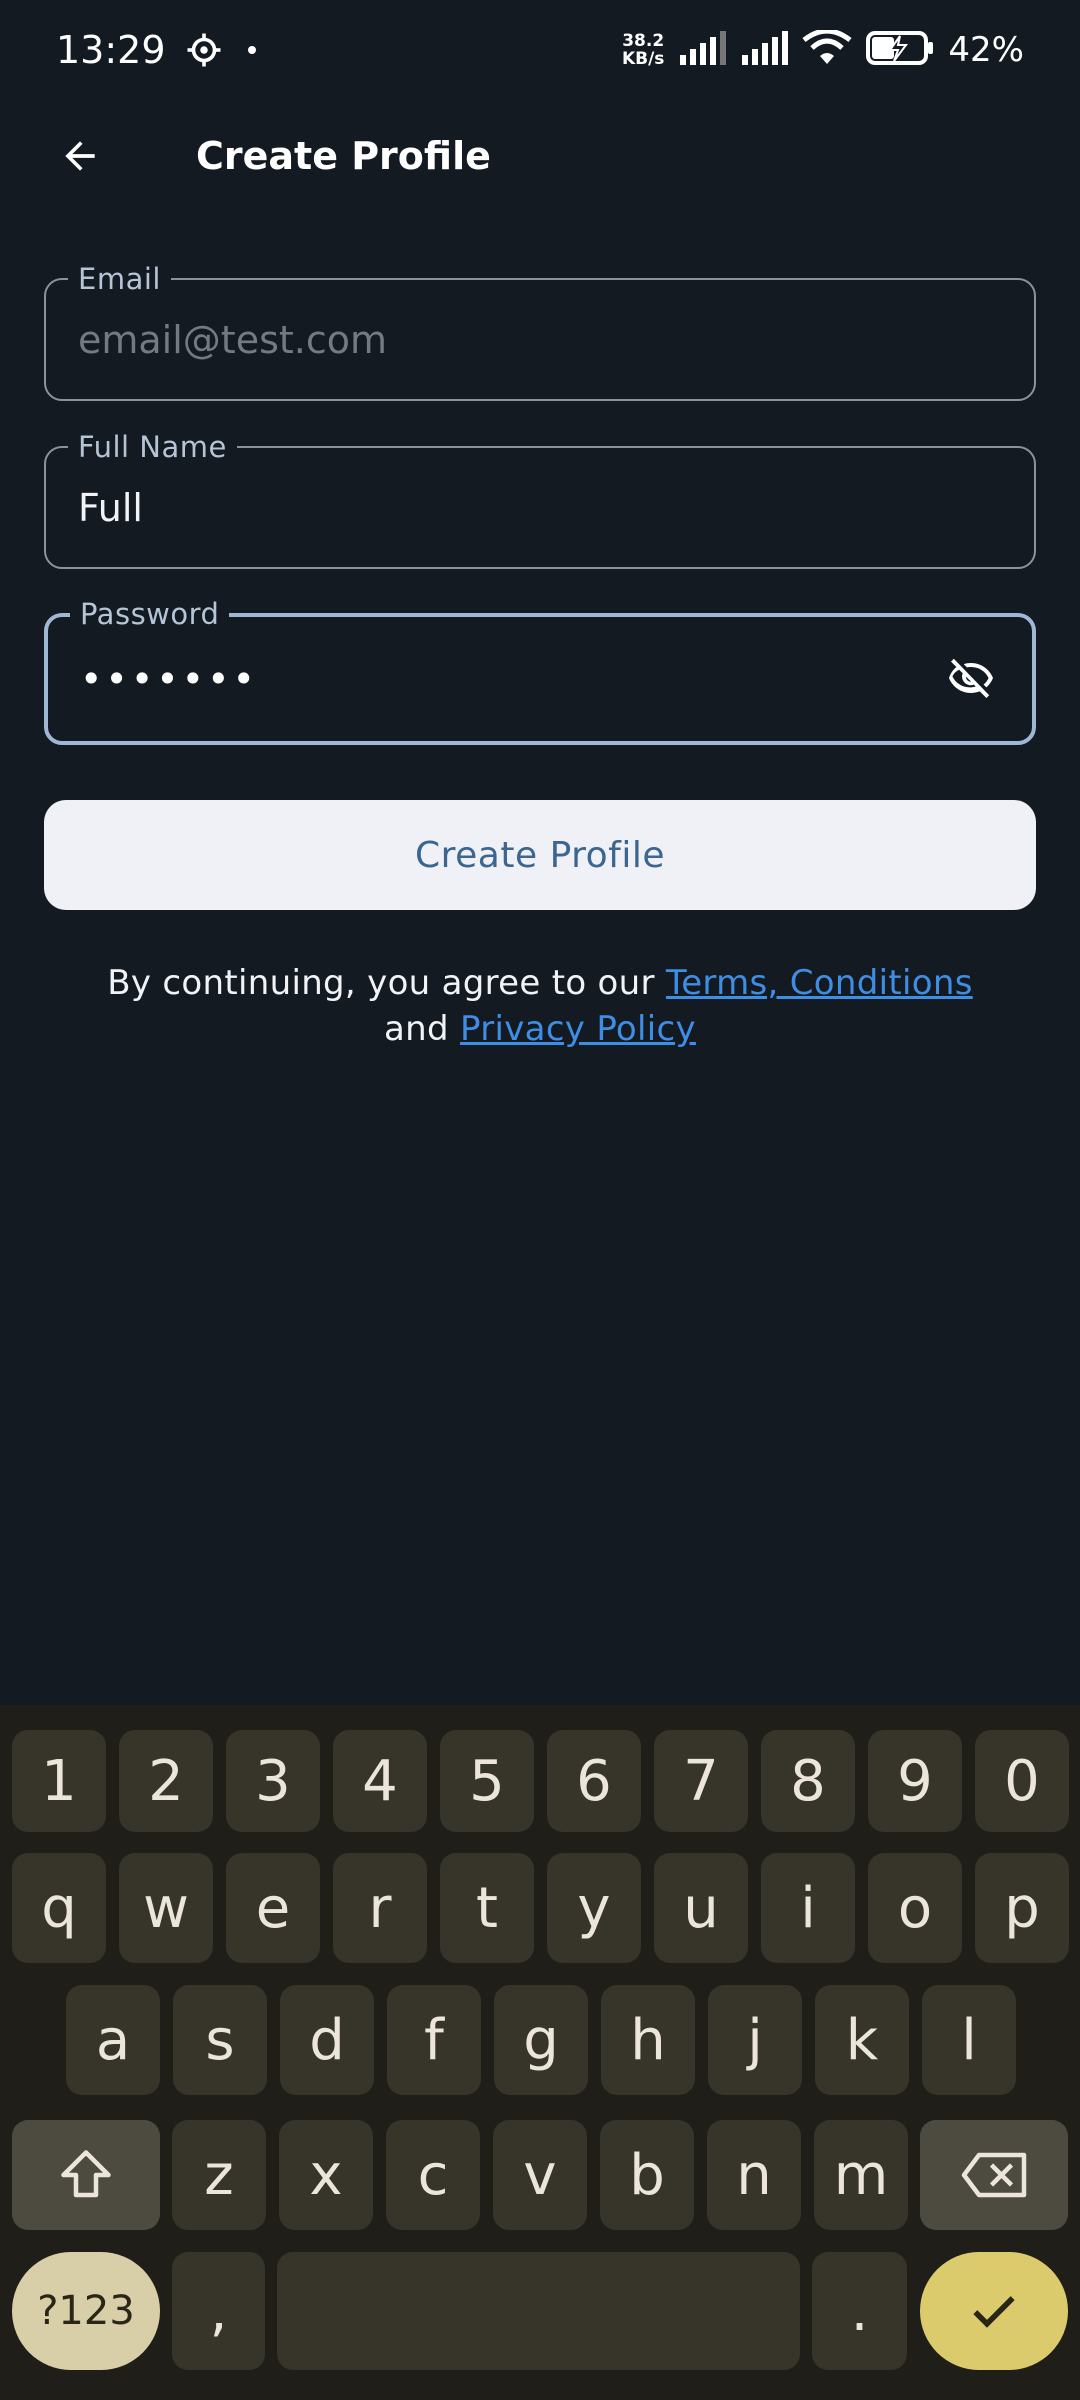  Describe the element at coordinates (540, 339) in the screenshot. I see `email-input: email@test.com` at that location.